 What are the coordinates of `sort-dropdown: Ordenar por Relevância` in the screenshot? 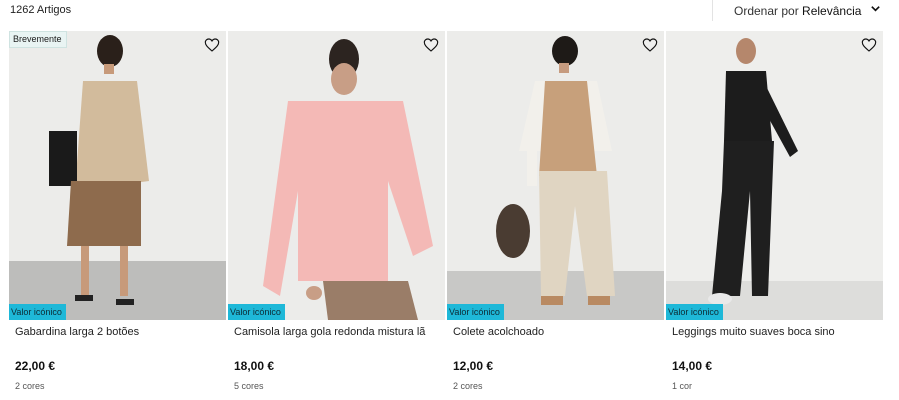 It's located at (803, 10).